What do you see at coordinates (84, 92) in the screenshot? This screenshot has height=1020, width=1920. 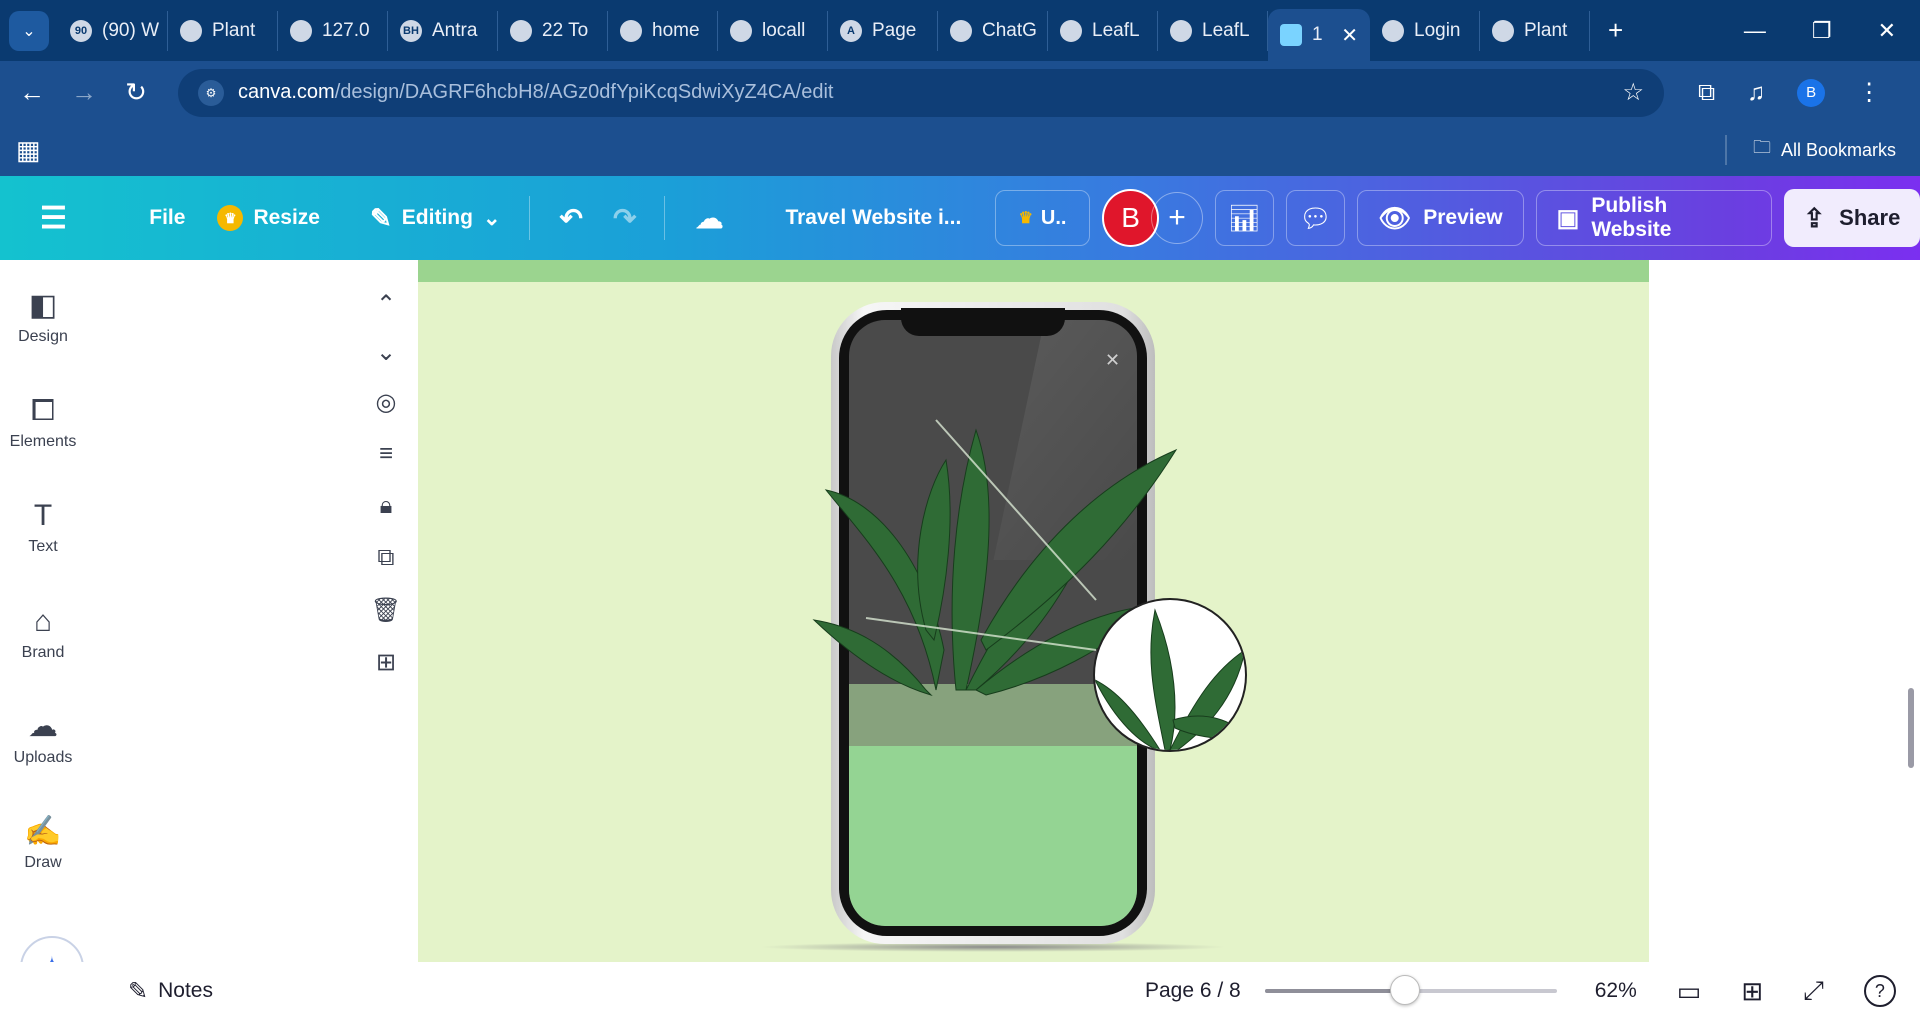 I see `forward-button: →` at bounding box center [84, 92].